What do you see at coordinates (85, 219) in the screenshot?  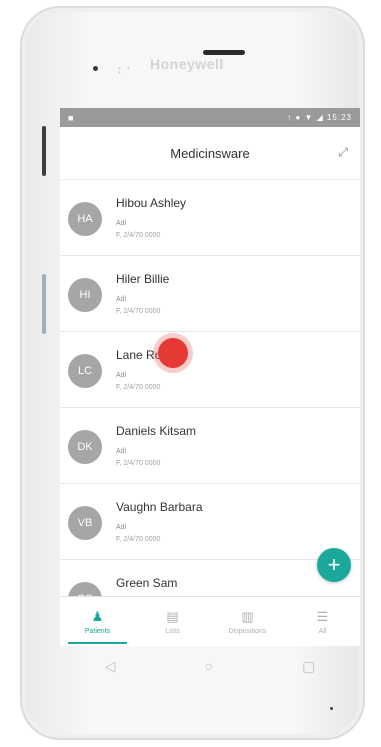 I see `avatar: HA` at bounding box center [85, 219].